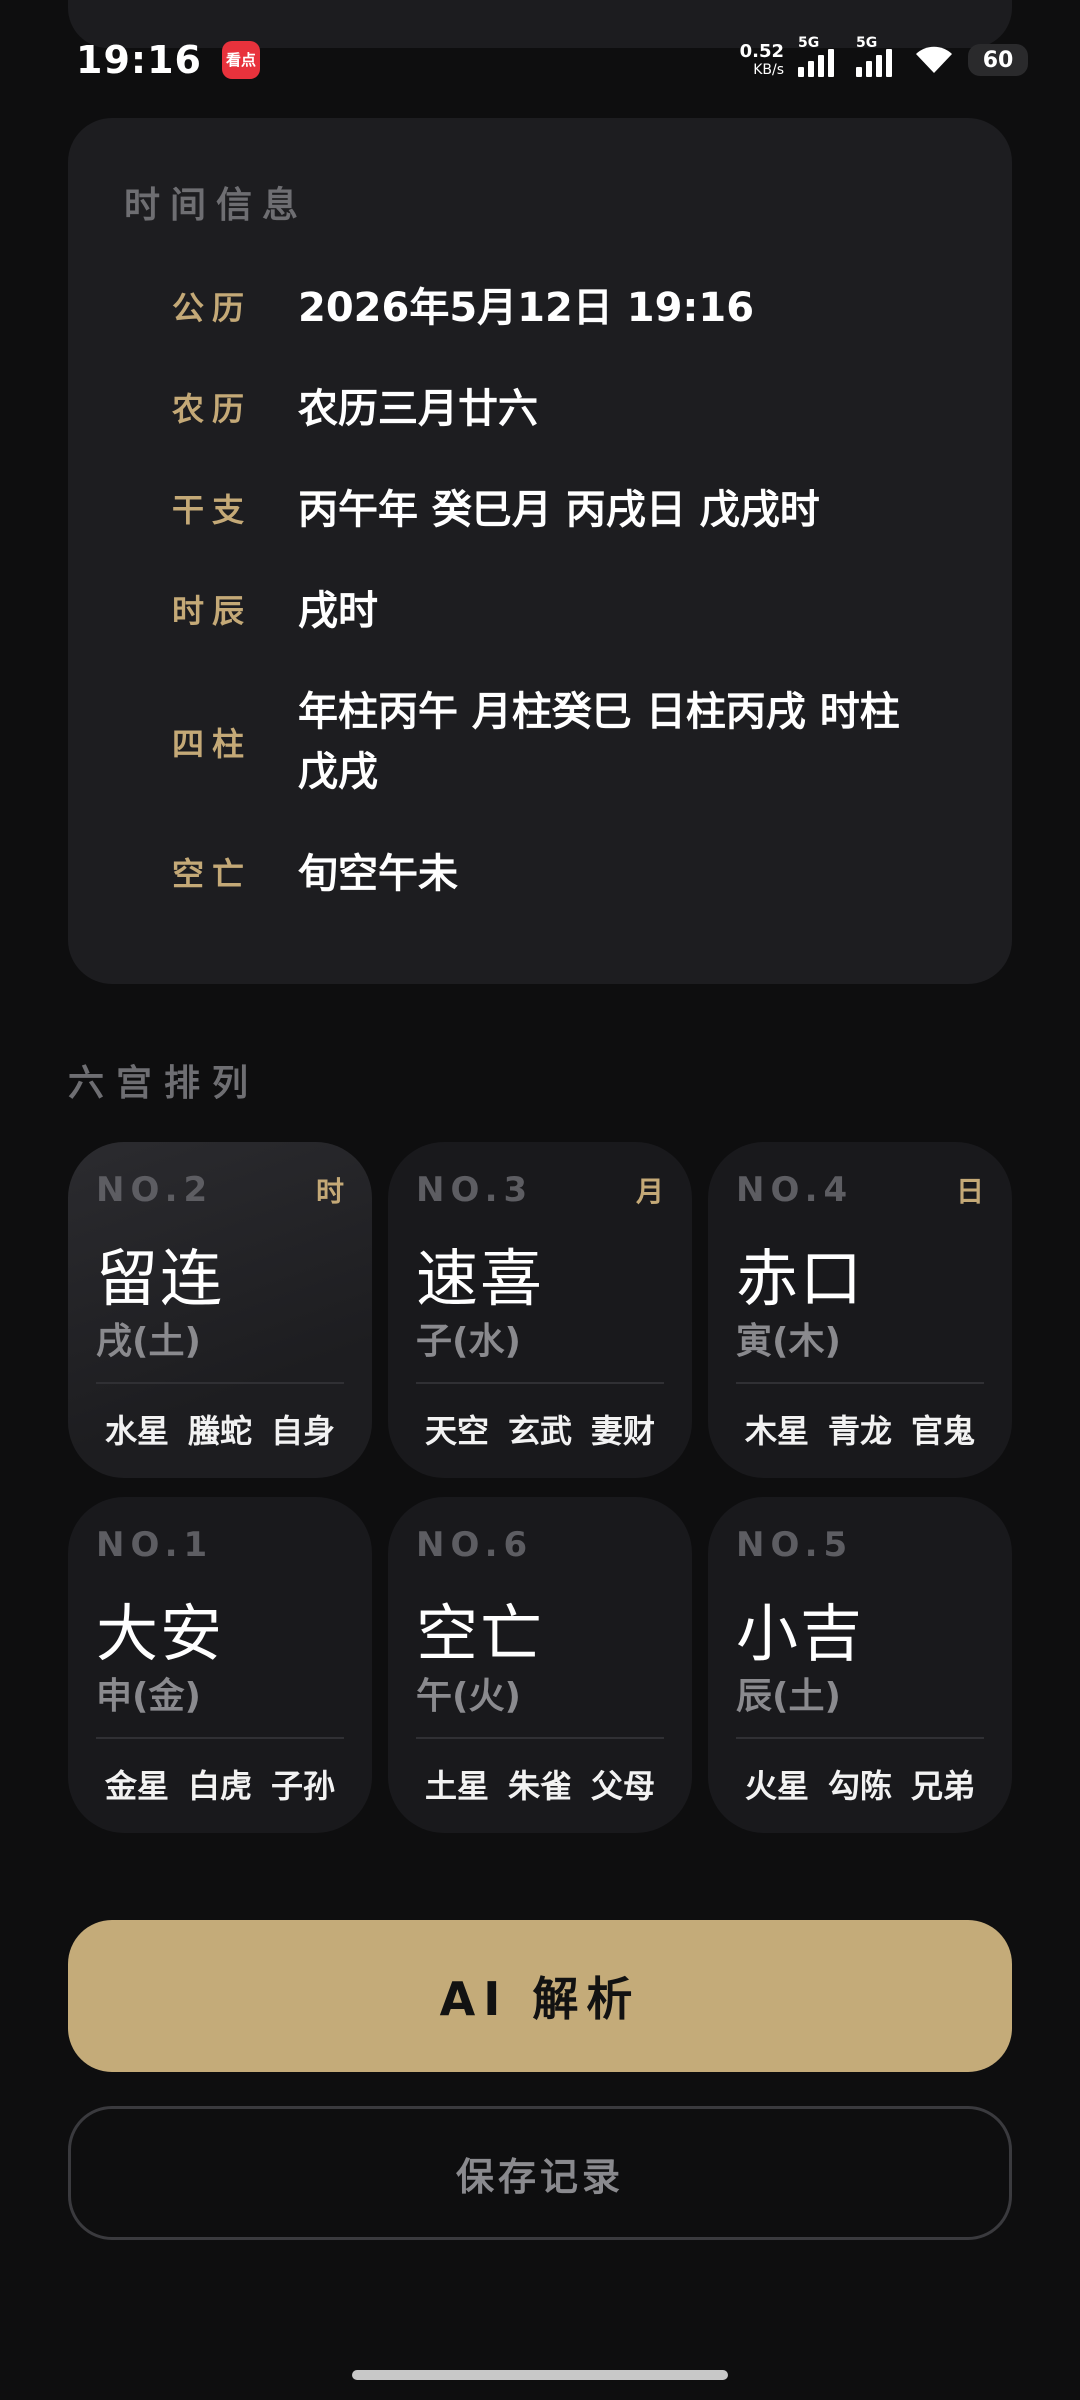  What do you see at coordinates (795, 1545) in the screenshot?
I see `palace-number: NO.5` at bounding box center [795, 1545].